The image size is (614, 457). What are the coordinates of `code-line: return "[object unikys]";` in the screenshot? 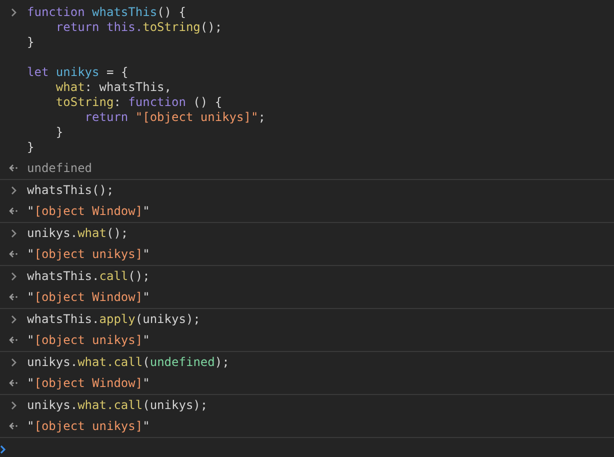 It's located at (175, 117).